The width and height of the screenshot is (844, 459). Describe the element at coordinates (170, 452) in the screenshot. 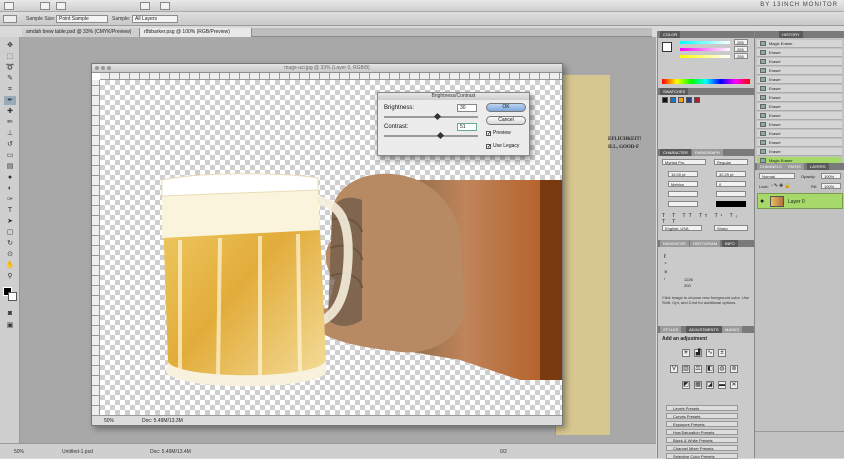

I see `bottom-doc-info: Doc: 5.49M/13.4M` at that location.